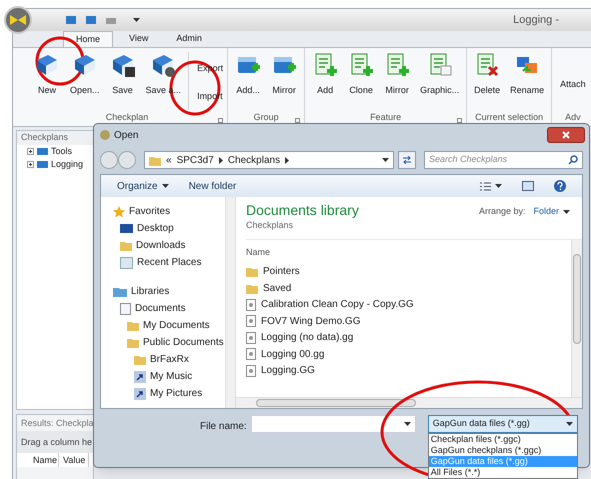 Image resolution: width=591 pixels, height=479 pixels. Describe the element at coordinates (163, 325) in the screenshot. I see `nav-item: My Documents` at that location.